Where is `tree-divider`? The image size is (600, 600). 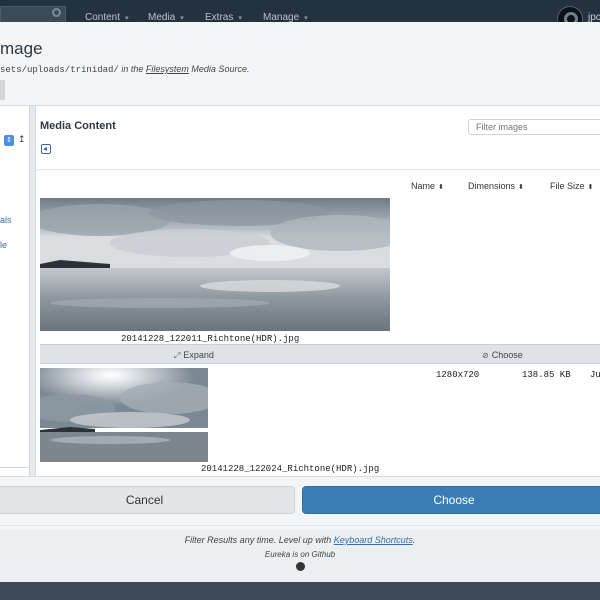
tree-divider is located at coordinates (14, 467).